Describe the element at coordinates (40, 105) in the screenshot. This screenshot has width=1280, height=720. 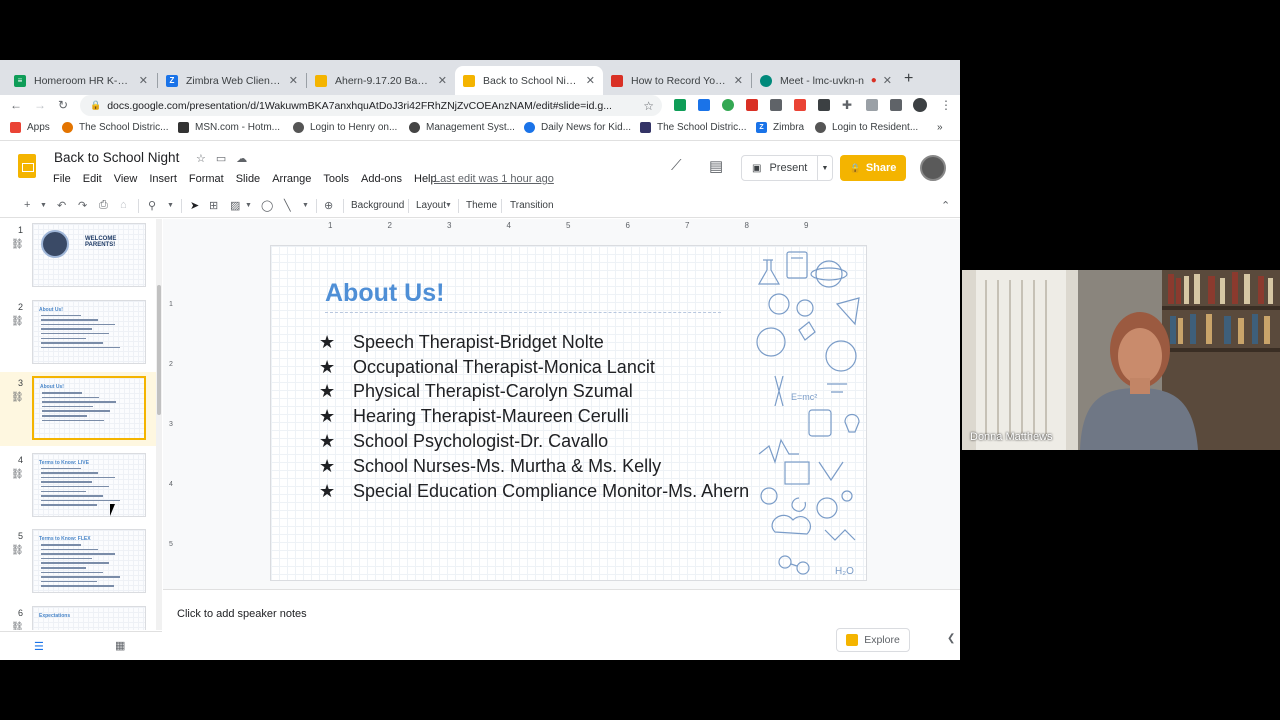
I see `forward-arrow-icon: →` at that location.